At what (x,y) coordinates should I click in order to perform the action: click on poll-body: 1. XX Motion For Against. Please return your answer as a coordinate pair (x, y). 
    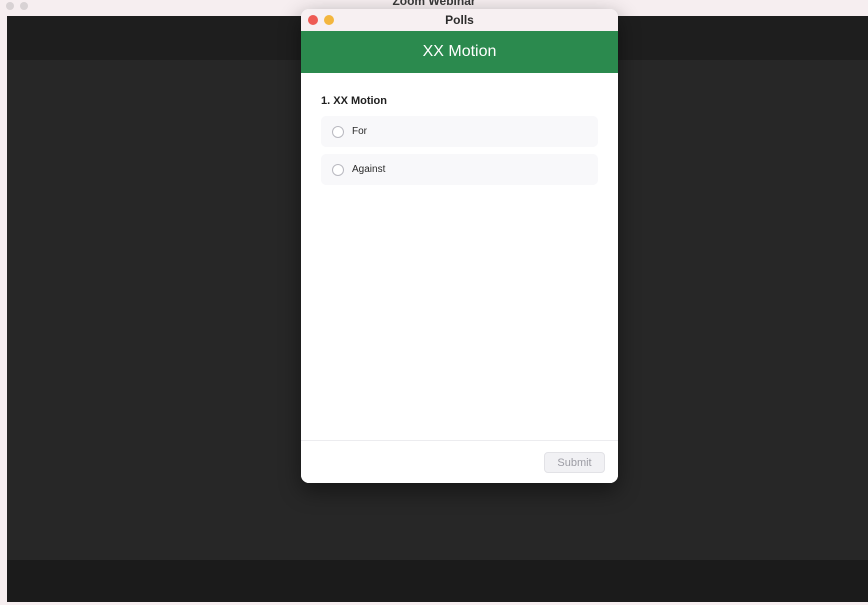
    Looking at the image, I should click on (459, 129).